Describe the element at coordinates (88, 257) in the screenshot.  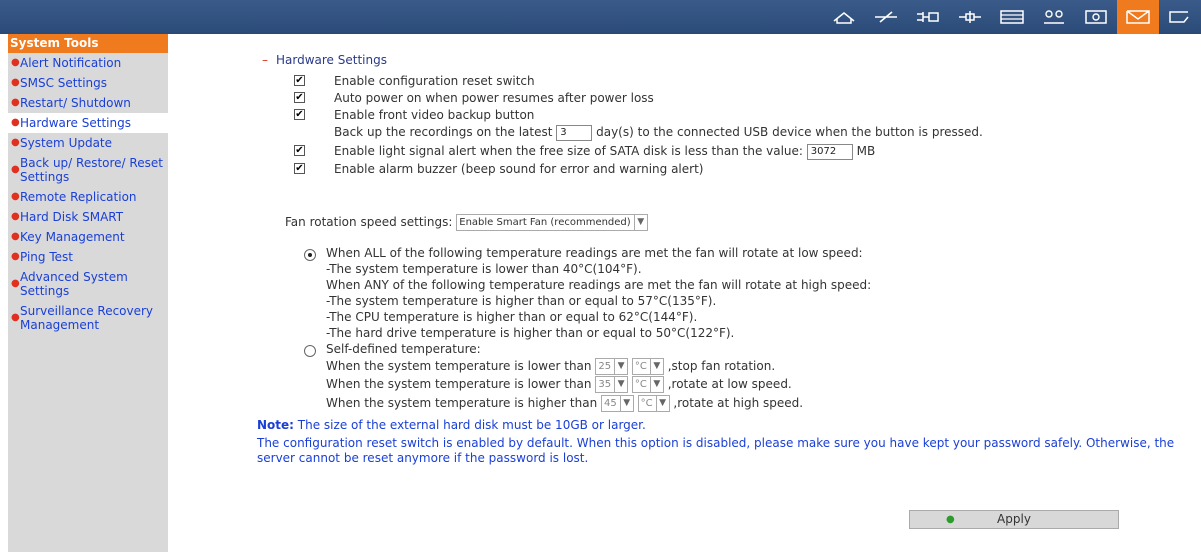
I see `sidebar-item-ping-test: ● Ping Test` at that location.